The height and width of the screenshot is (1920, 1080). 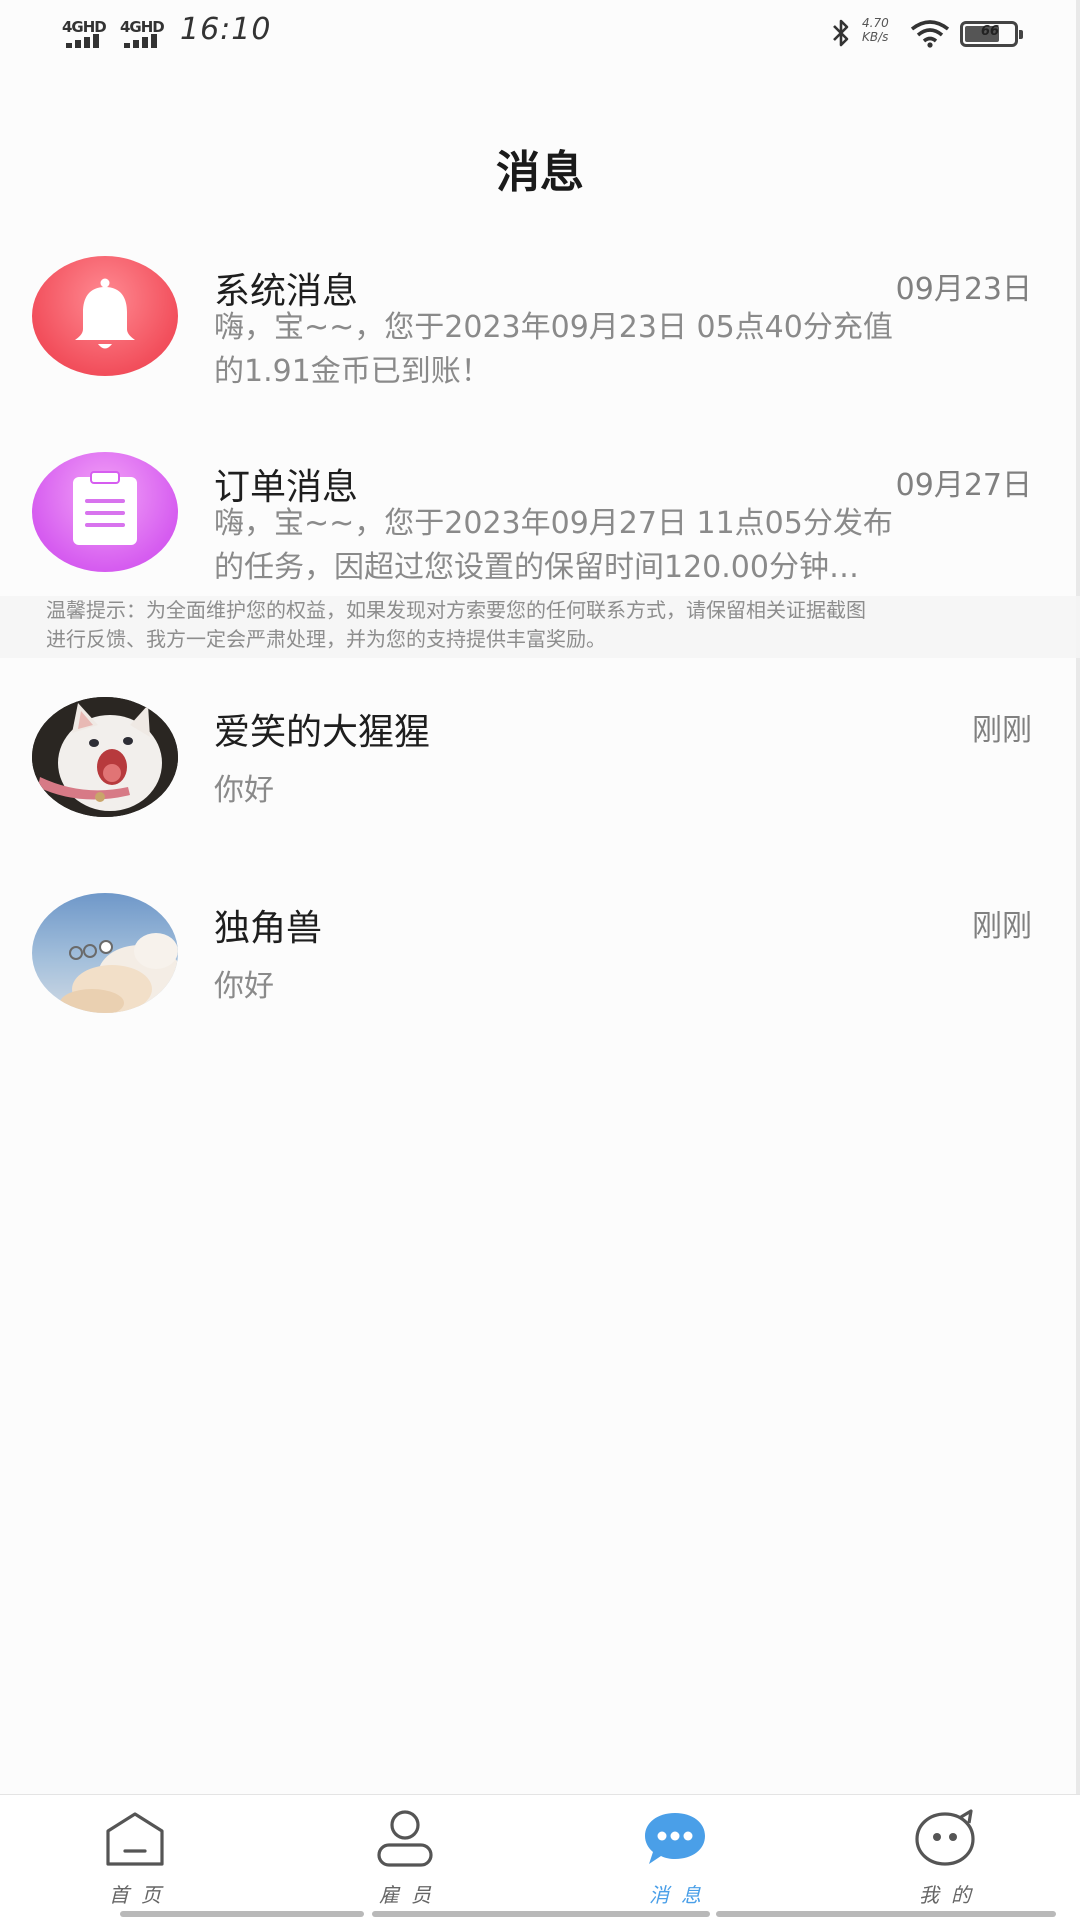 I want to click on conversation-time: 09月27日, so click(x=963, y=485).